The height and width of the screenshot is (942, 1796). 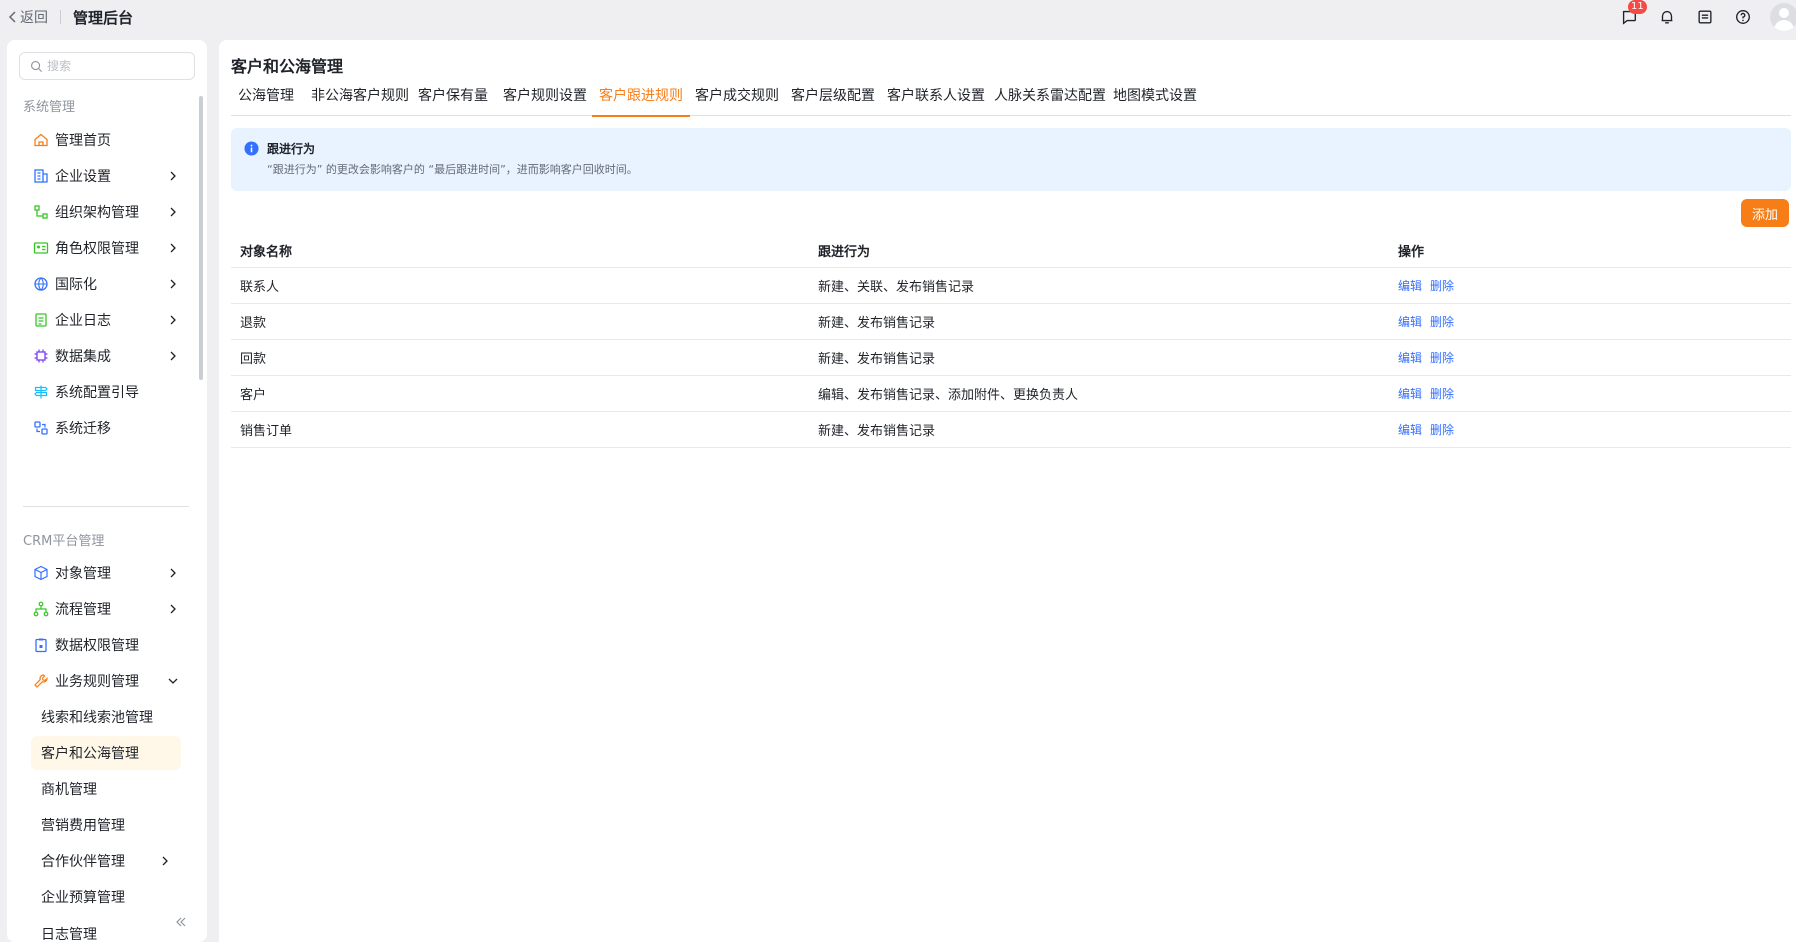 I want to click on header-actions: 操作, so click(x=1411, y=252).